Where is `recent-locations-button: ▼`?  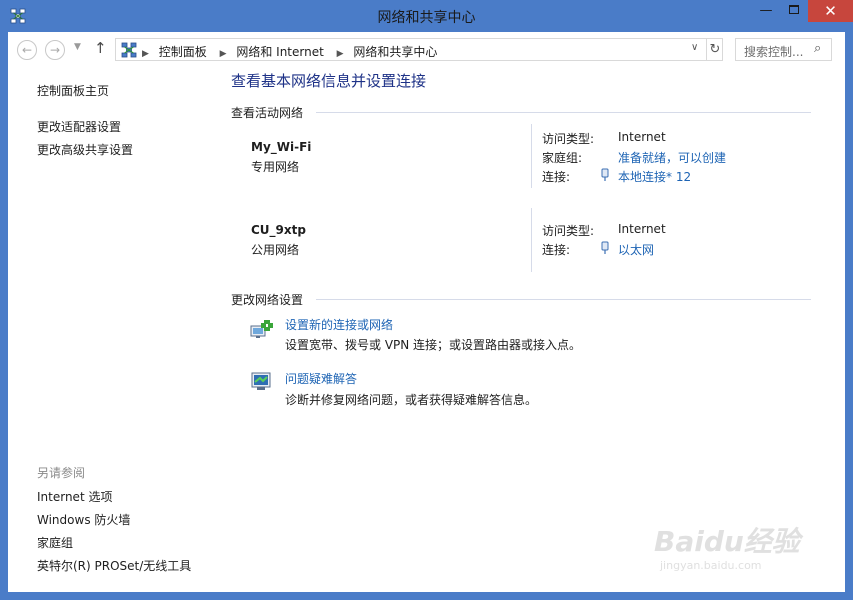
recent-locations-button: ▼ is located at coordinates (77, 47).